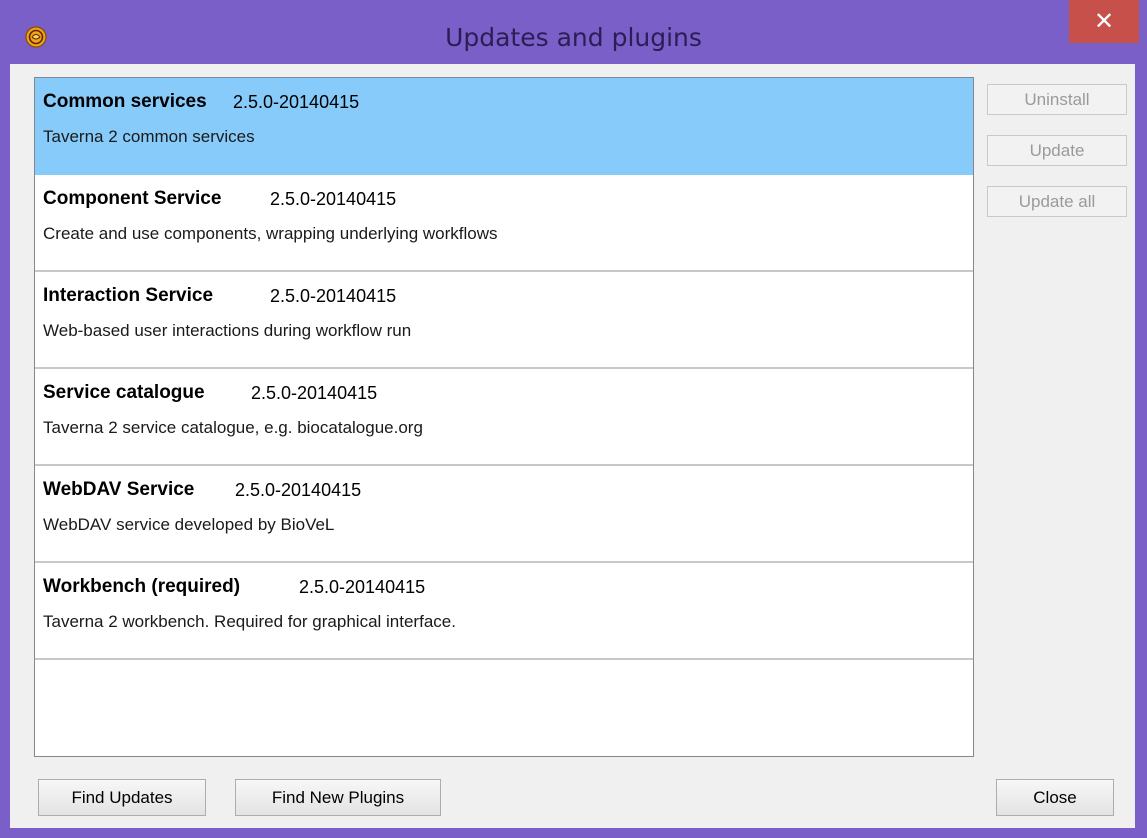 The height and width of the screenshot is (838, 1147). I want to click on plugin-name: Interaction Service, so click(128, 295).